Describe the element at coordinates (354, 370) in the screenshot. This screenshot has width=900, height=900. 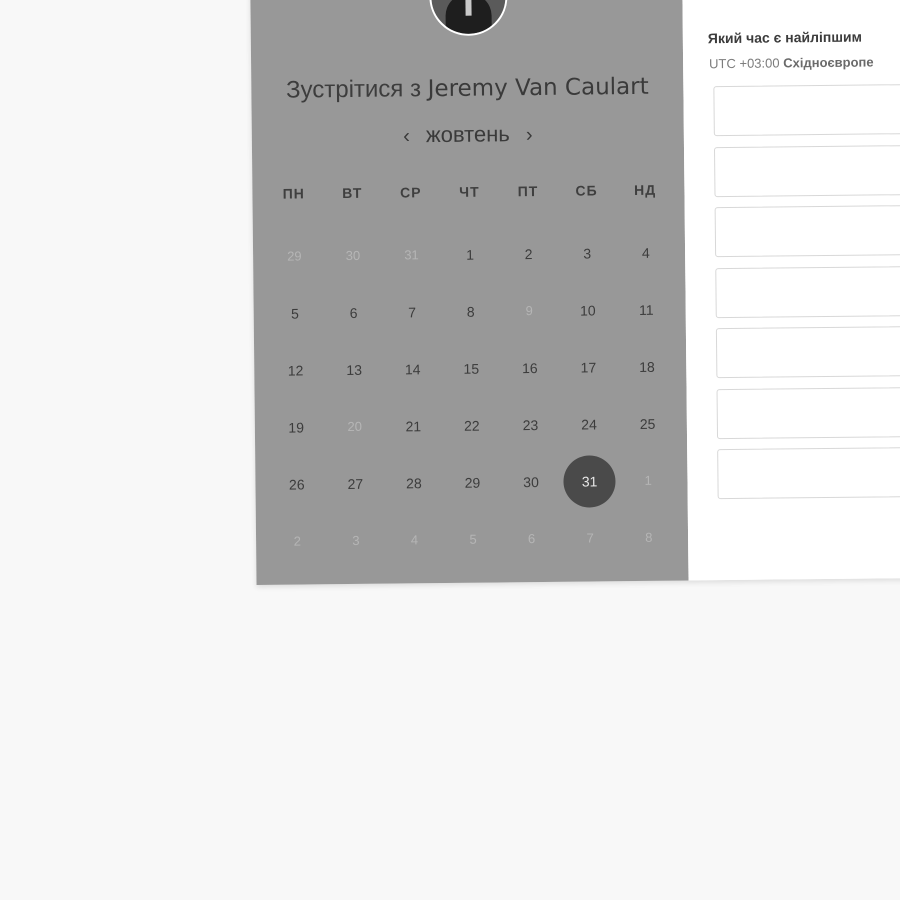
I see `calendar-day: 13` at that location.